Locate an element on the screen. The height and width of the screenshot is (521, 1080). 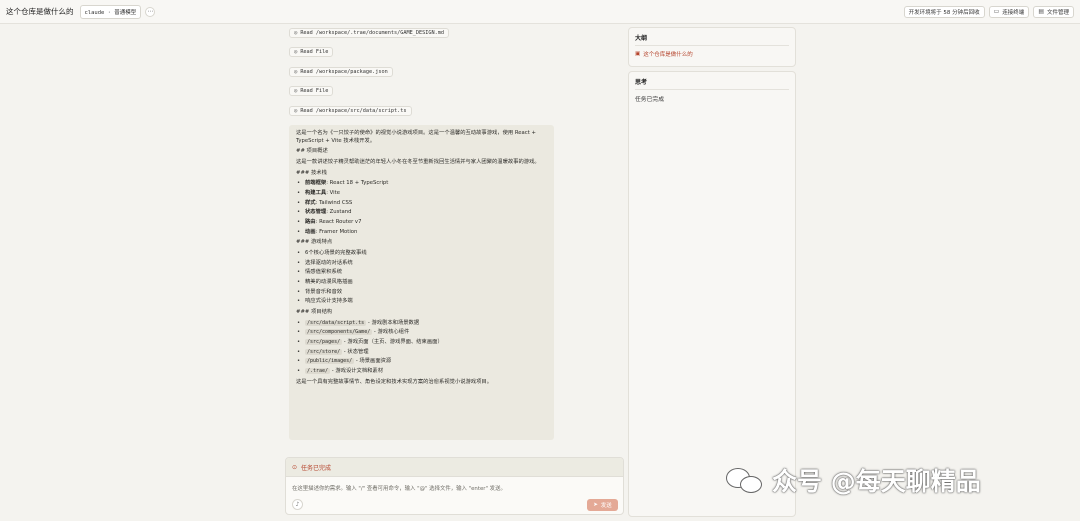
connect-terminal-button: ▭ 连接终端 is located at coordinates (1009, 11).